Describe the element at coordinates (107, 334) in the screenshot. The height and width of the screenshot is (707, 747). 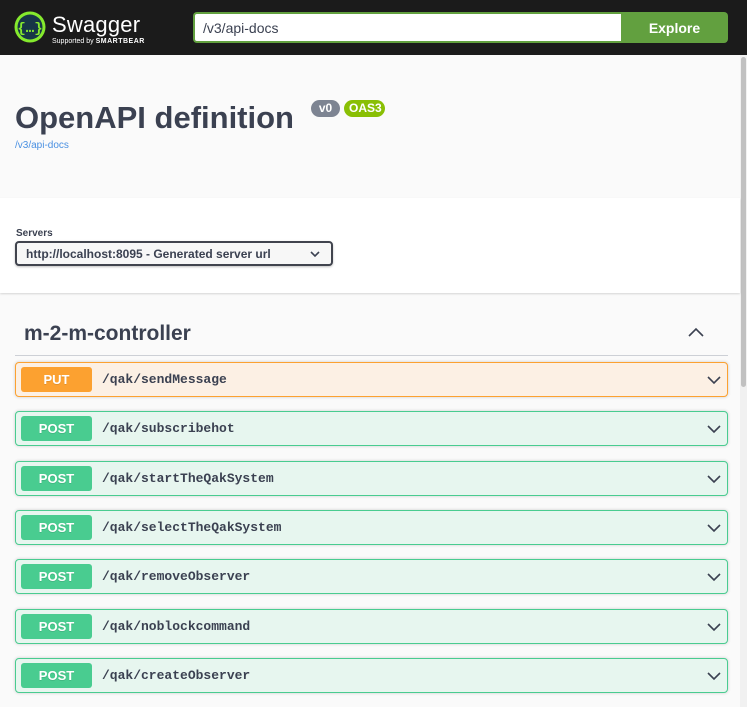
I see `tag-name: m-2-m-controller` at that location.